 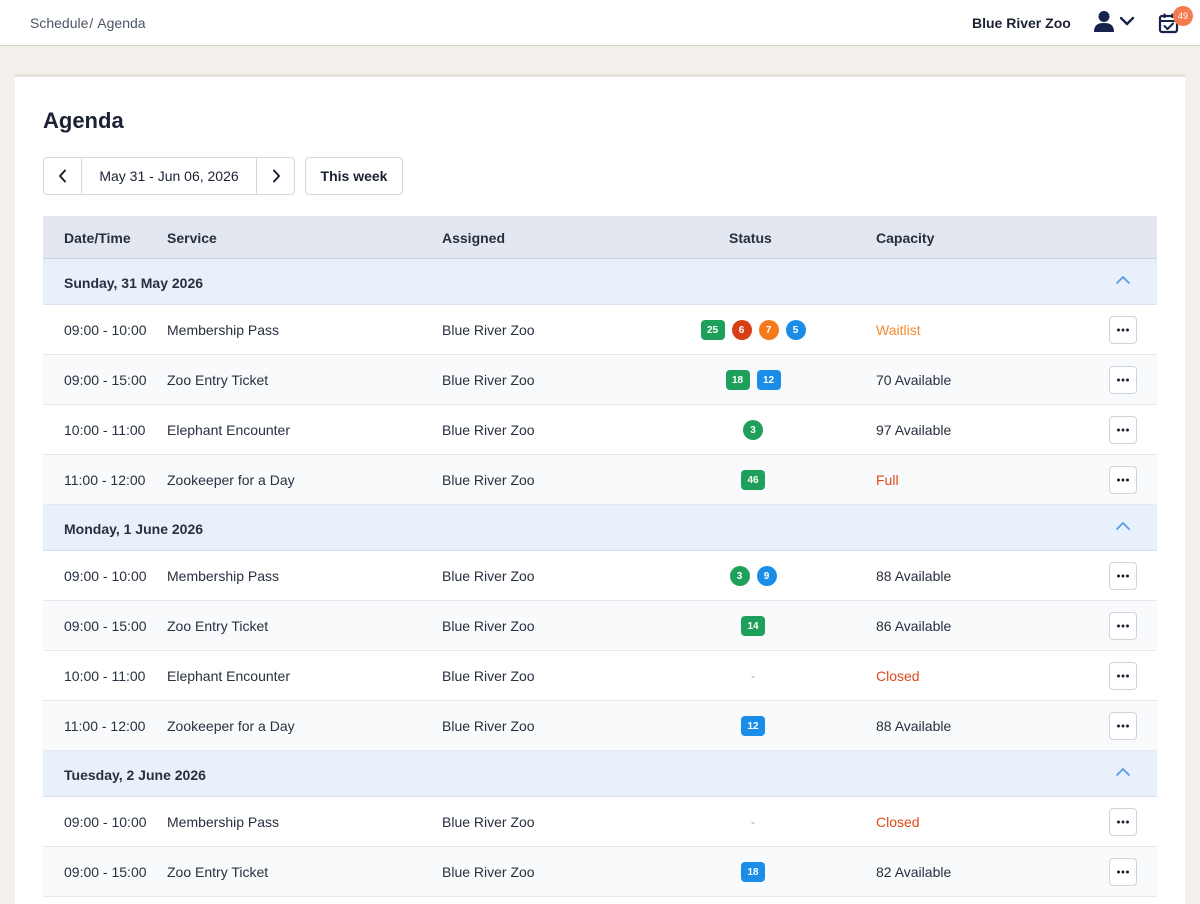 What do you see at coordinates (97, 238) in the screenshot?
I see `column-header-datetime: Date/Time` at bounding box center [97, 238].